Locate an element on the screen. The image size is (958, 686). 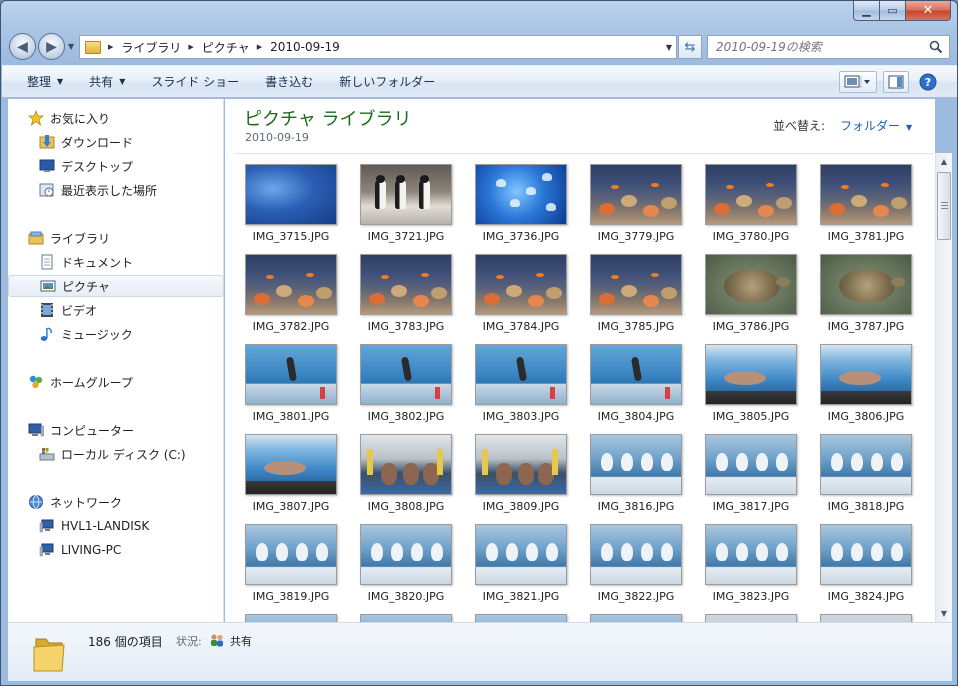
breadcrumb-pictures: ピクチャ is located at coordinates (226, 47).